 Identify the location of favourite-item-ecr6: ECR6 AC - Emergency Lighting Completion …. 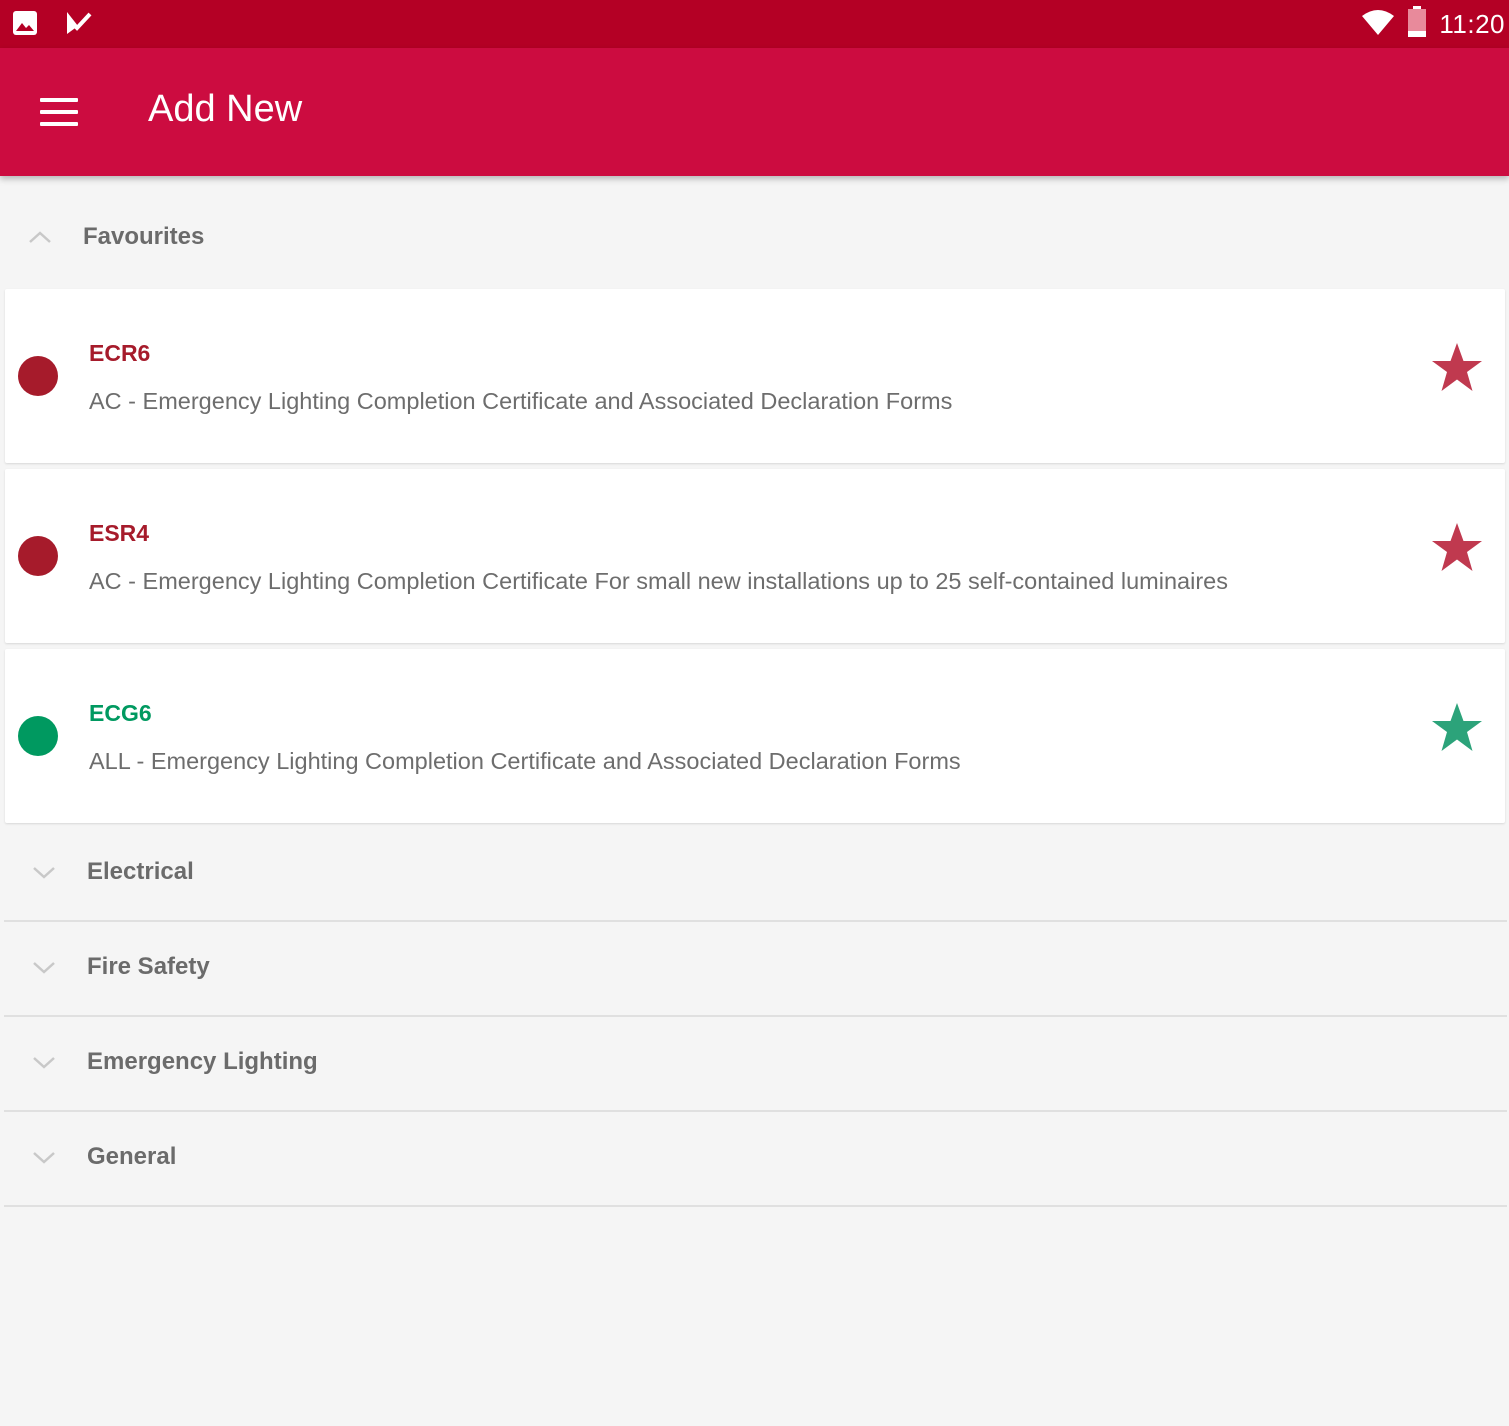
(755, 376).